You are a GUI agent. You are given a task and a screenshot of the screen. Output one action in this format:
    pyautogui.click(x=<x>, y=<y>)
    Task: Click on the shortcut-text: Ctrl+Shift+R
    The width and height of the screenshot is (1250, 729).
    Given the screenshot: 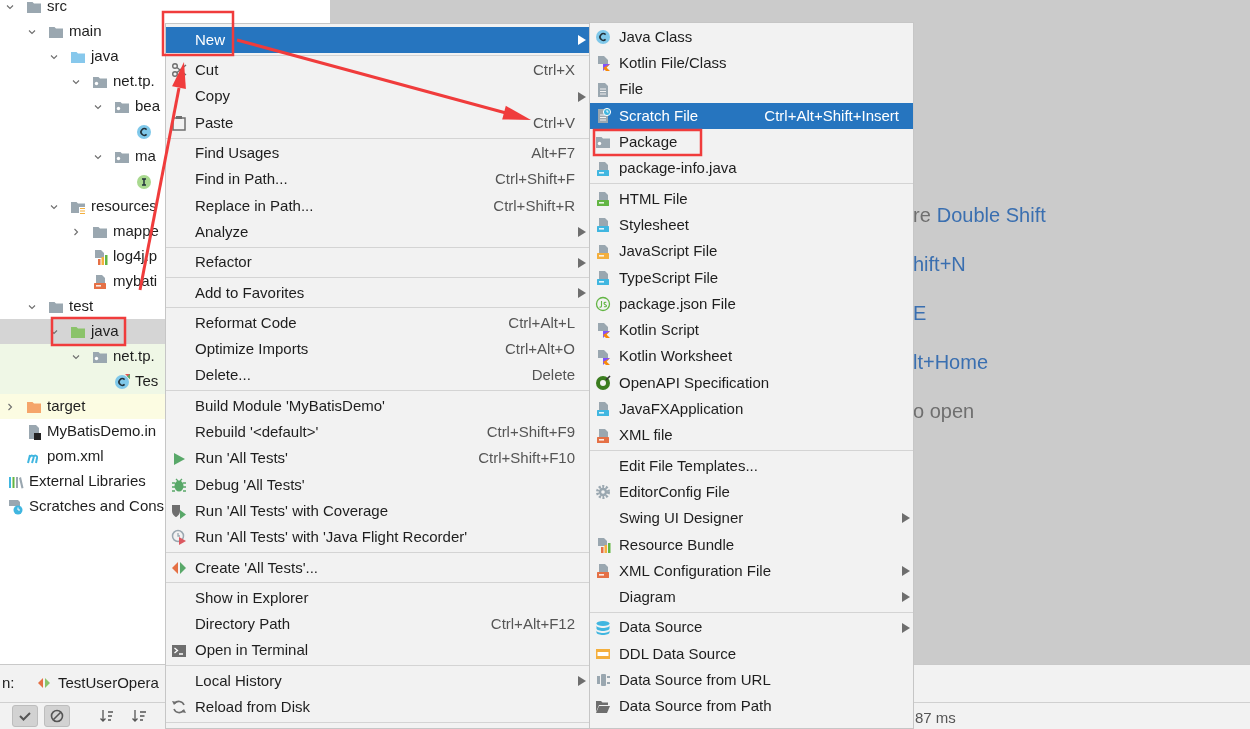 What is the action you would take?
    pyautogui.click(x=534, y=205)
    